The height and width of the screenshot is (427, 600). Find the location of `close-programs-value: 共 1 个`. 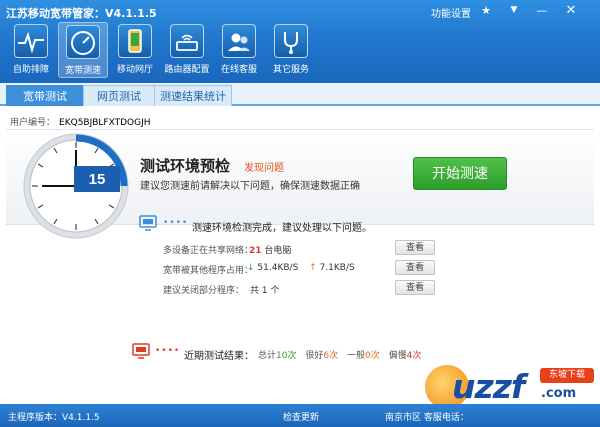

close-programs-value: 共 1 个 is located at coordinates (265, 289).